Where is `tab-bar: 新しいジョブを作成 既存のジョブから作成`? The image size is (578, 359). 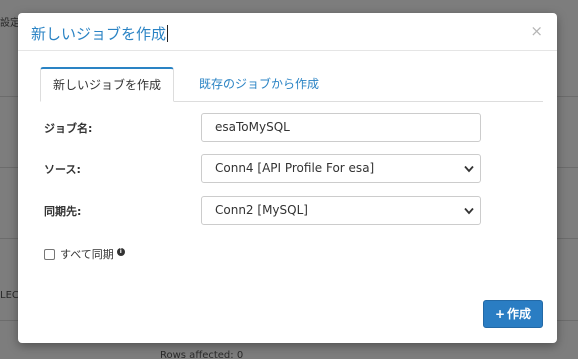 tab-bar: 新しいジョブを作成 既存のジョブから作成 is located at coordinates (291, 84).